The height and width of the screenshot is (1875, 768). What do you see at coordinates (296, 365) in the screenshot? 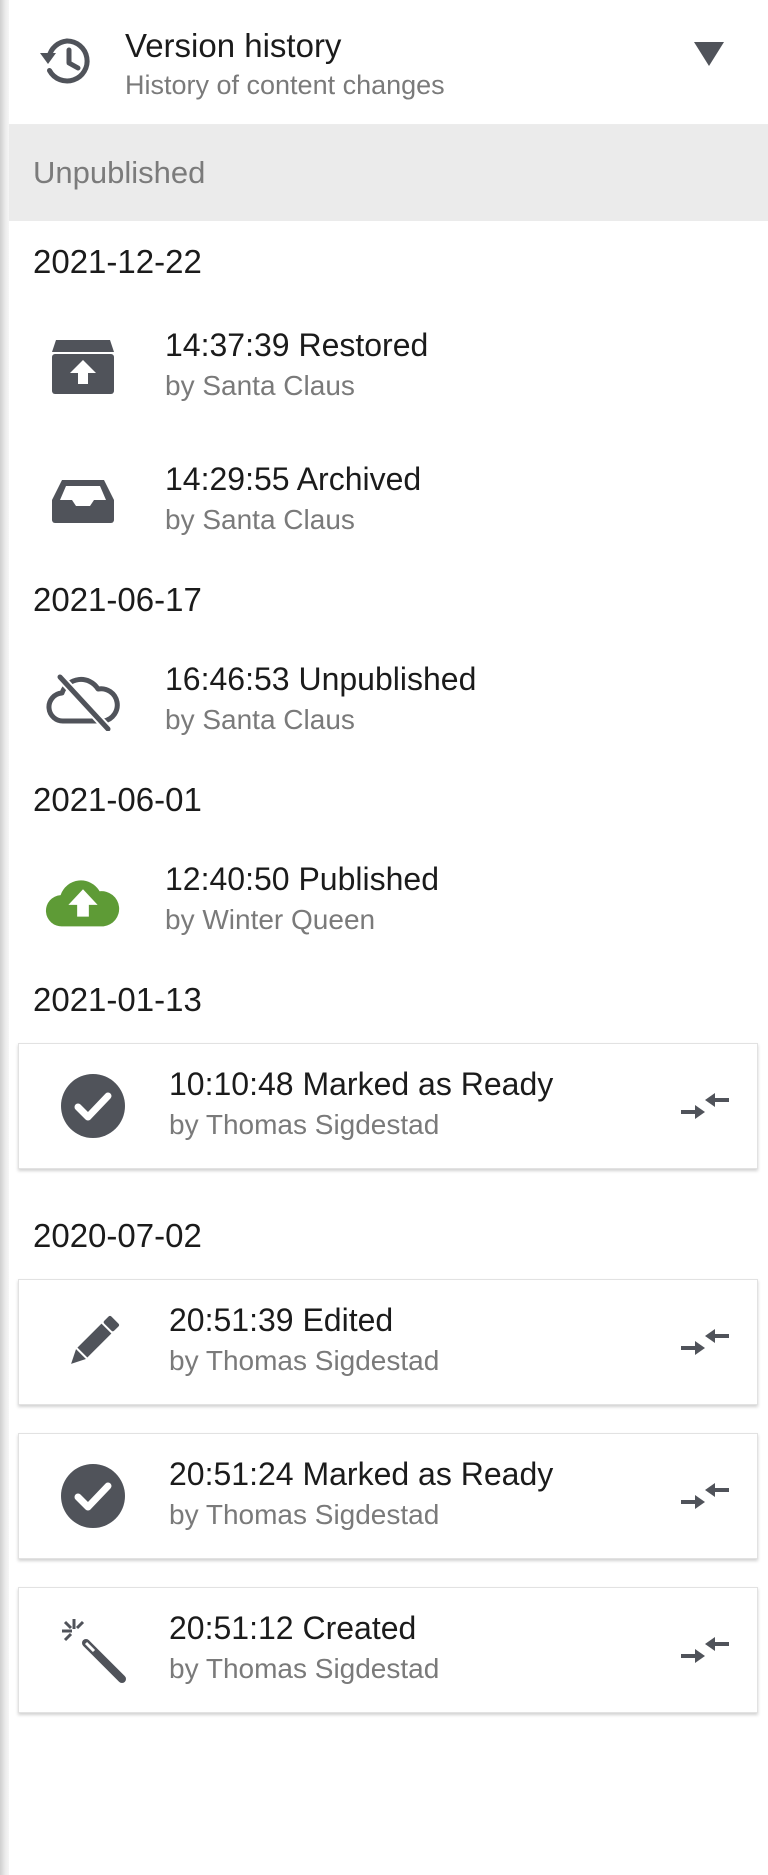
I see `entry-text: 14:37:39 Restored by Santa Claus` at bounding box center [296, 365].